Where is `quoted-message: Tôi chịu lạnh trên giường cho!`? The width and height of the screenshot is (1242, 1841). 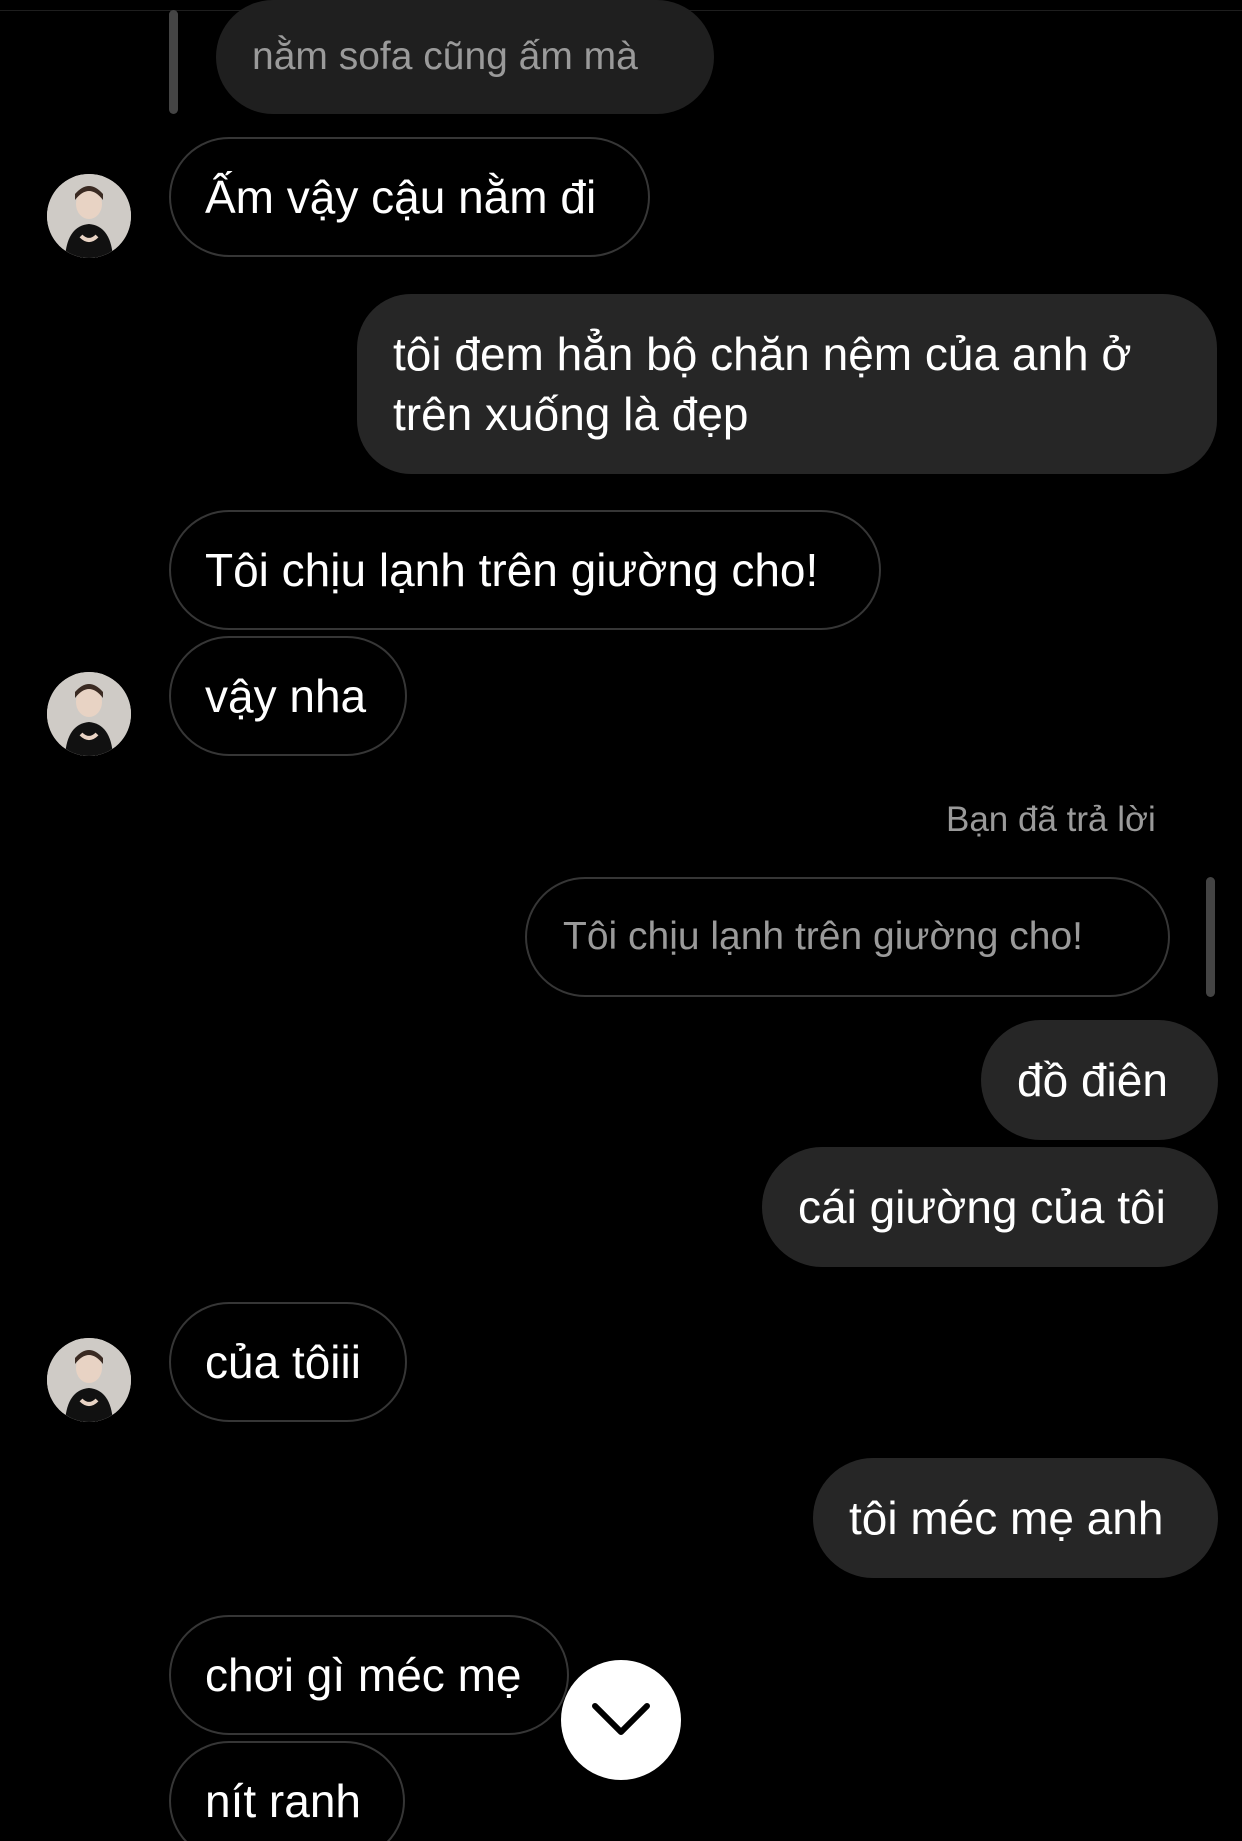 quoted-message: Tôi chịu lạnh trên giường cho! is located at coordinates (847, 937).